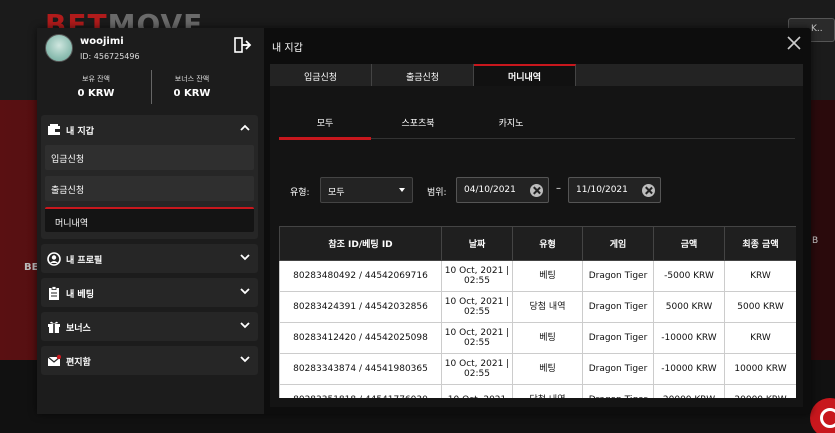 The height and width of the screenshot is (433, 835). What do you see at coordinates (192, 79) in the screenshot?
I see `bonus-balance-label: 보너스 잔액` at bounding box center [192, 79].